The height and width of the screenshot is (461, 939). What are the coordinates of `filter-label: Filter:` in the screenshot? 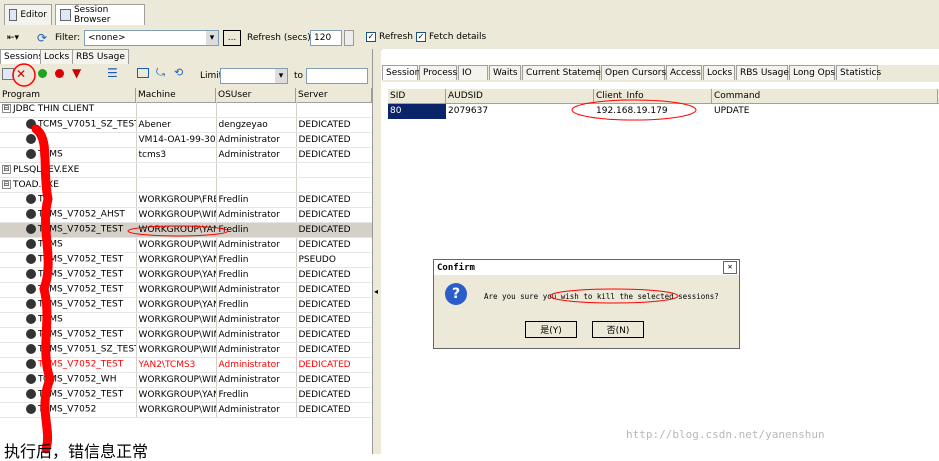 It's located at (68, 38).